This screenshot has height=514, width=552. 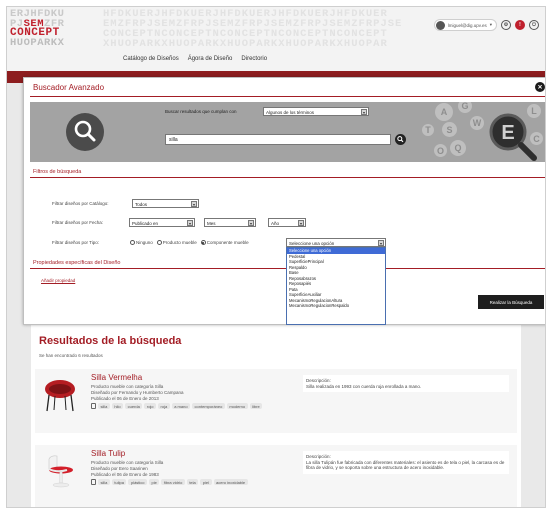 What do you see at coordinates (440, 25) in the screenshot?
I see `avatar` at bounding box center [440, 25].